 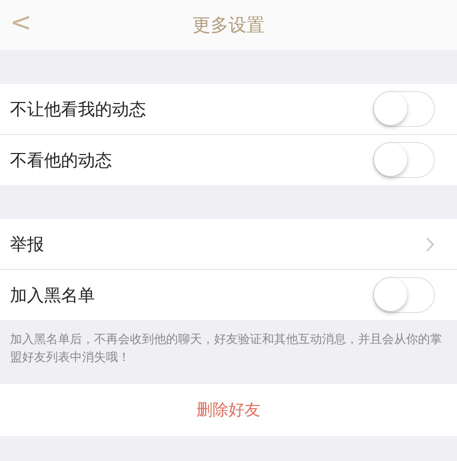 I want to click on setting-label: 不看他的动态, so click(x=61, y=161).